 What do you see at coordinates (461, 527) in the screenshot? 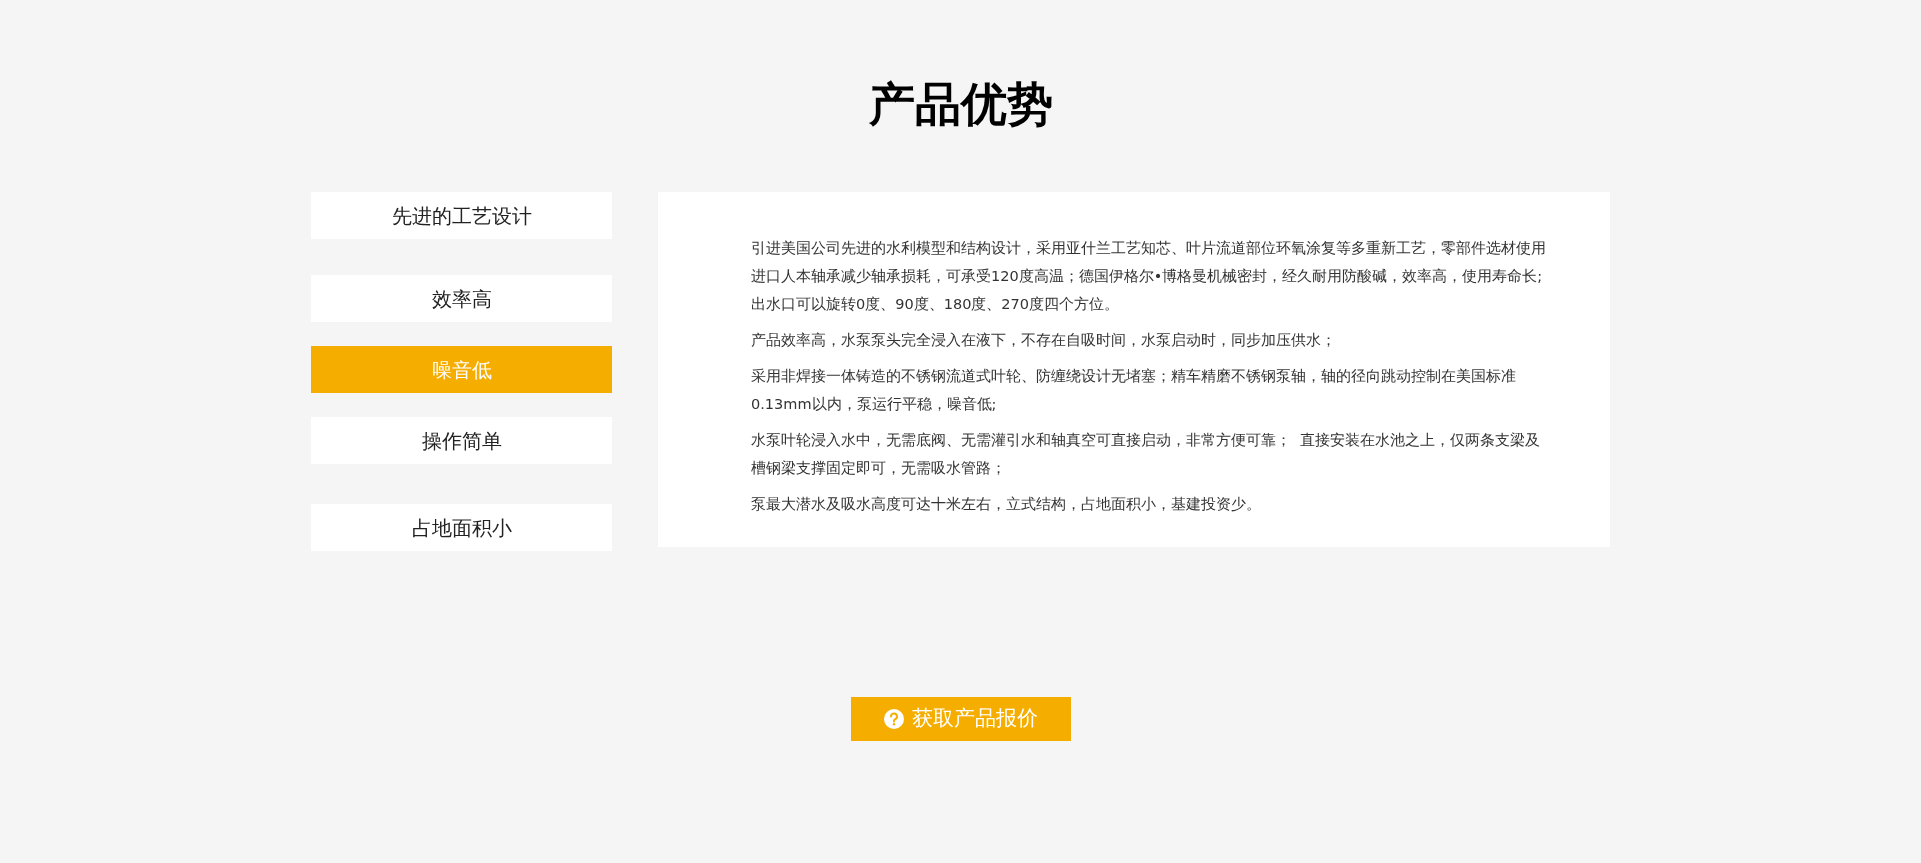
I see `tab: 占地面积小` at bounding box center [461, 527].